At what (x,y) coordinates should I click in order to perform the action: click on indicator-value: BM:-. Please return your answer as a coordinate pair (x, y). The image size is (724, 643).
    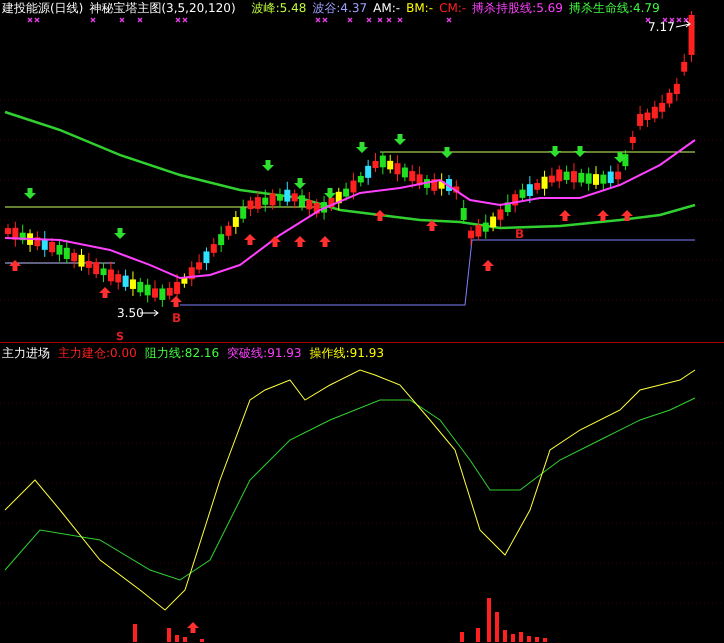
    Looking at the image, I should click on (420, 8).